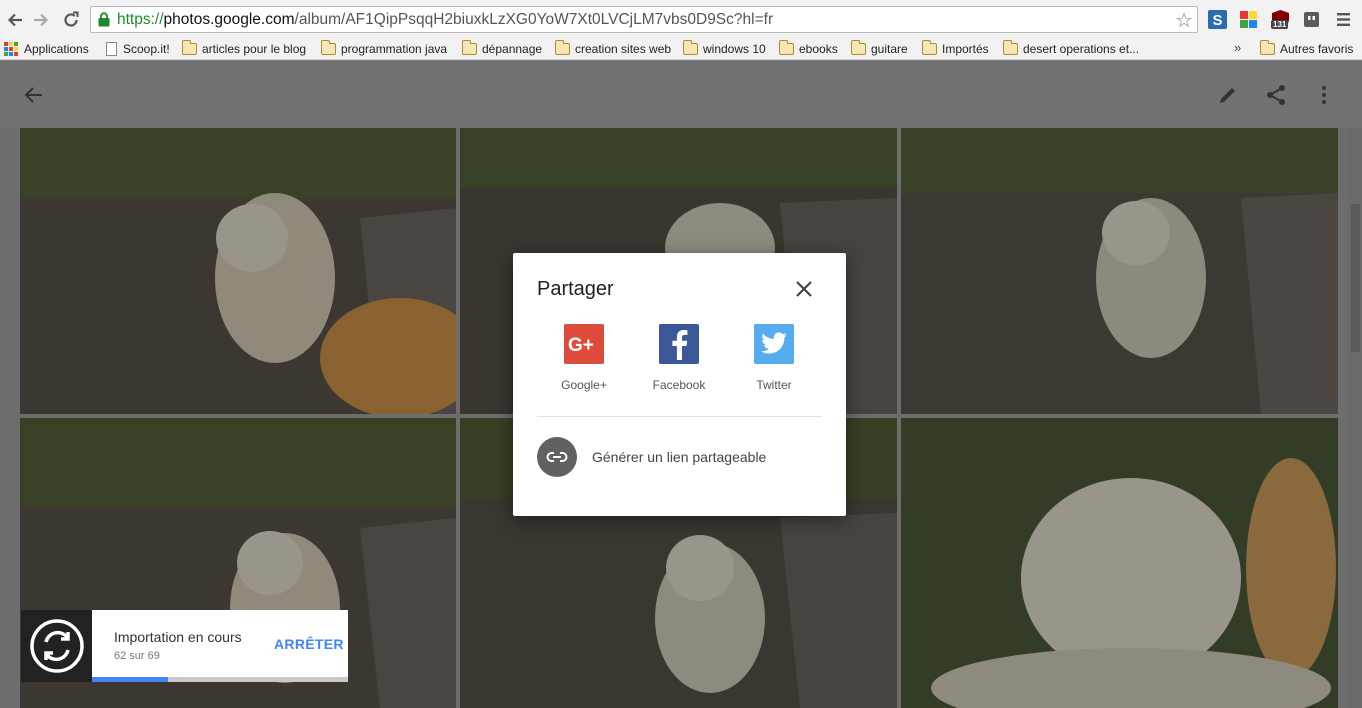 Image resolution: width=1362 pixels, height=708 pixels. Describe the element at coordinates (309, 644) in the screenshot. I see `stop-upload-button: ARRÊTER` at that location.